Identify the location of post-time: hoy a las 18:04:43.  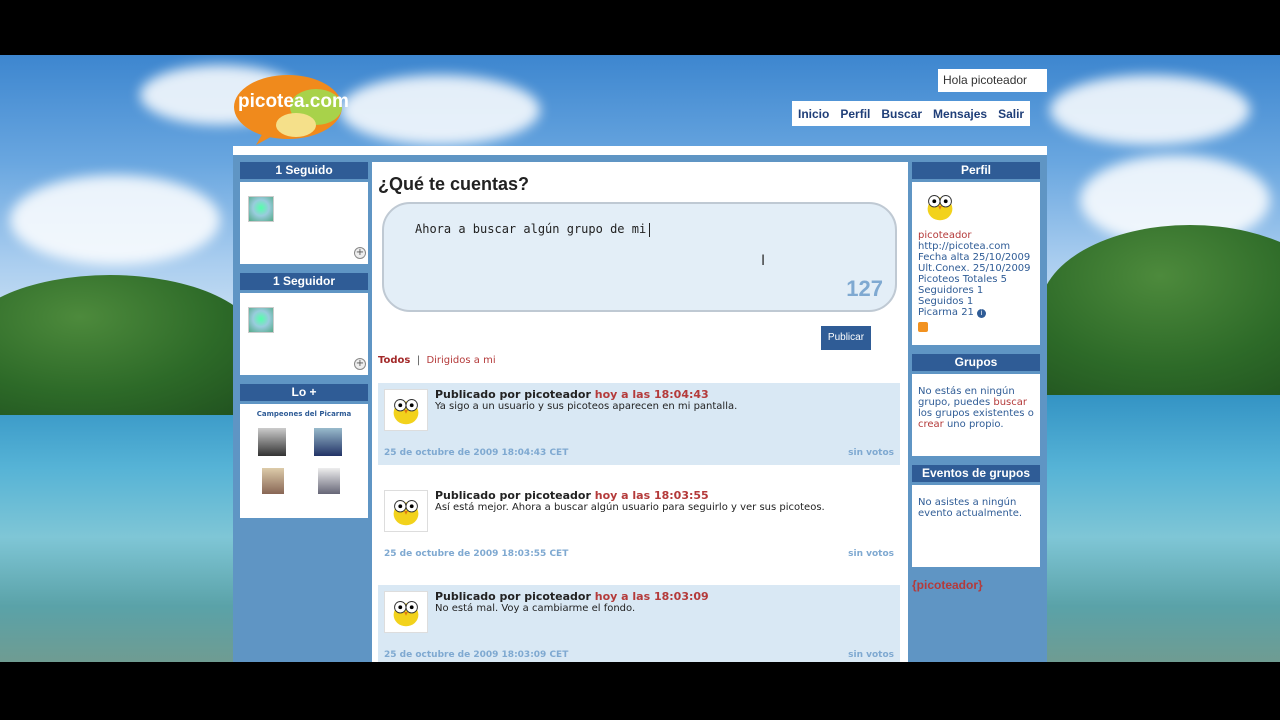
(652, 394).